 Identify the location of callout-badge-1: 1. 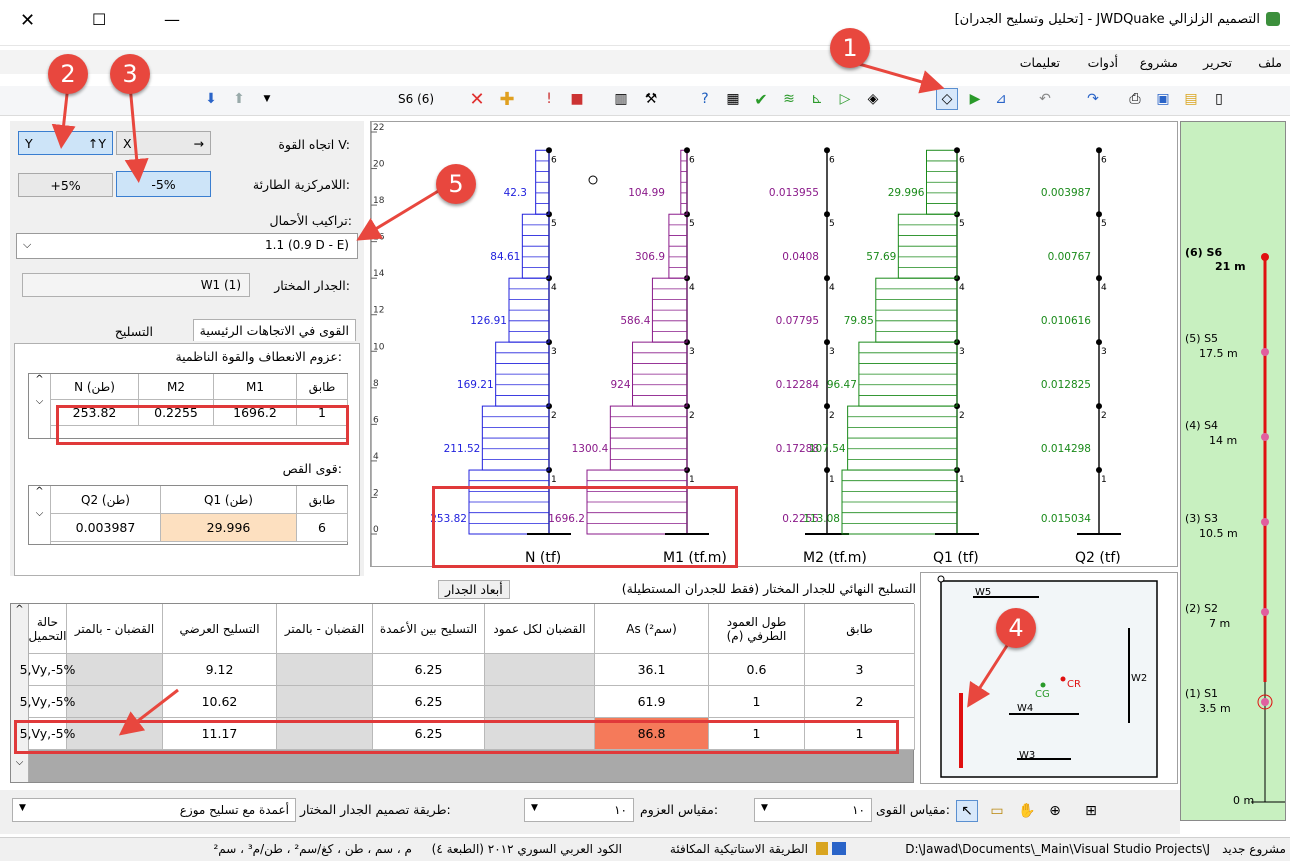
(850, 48).